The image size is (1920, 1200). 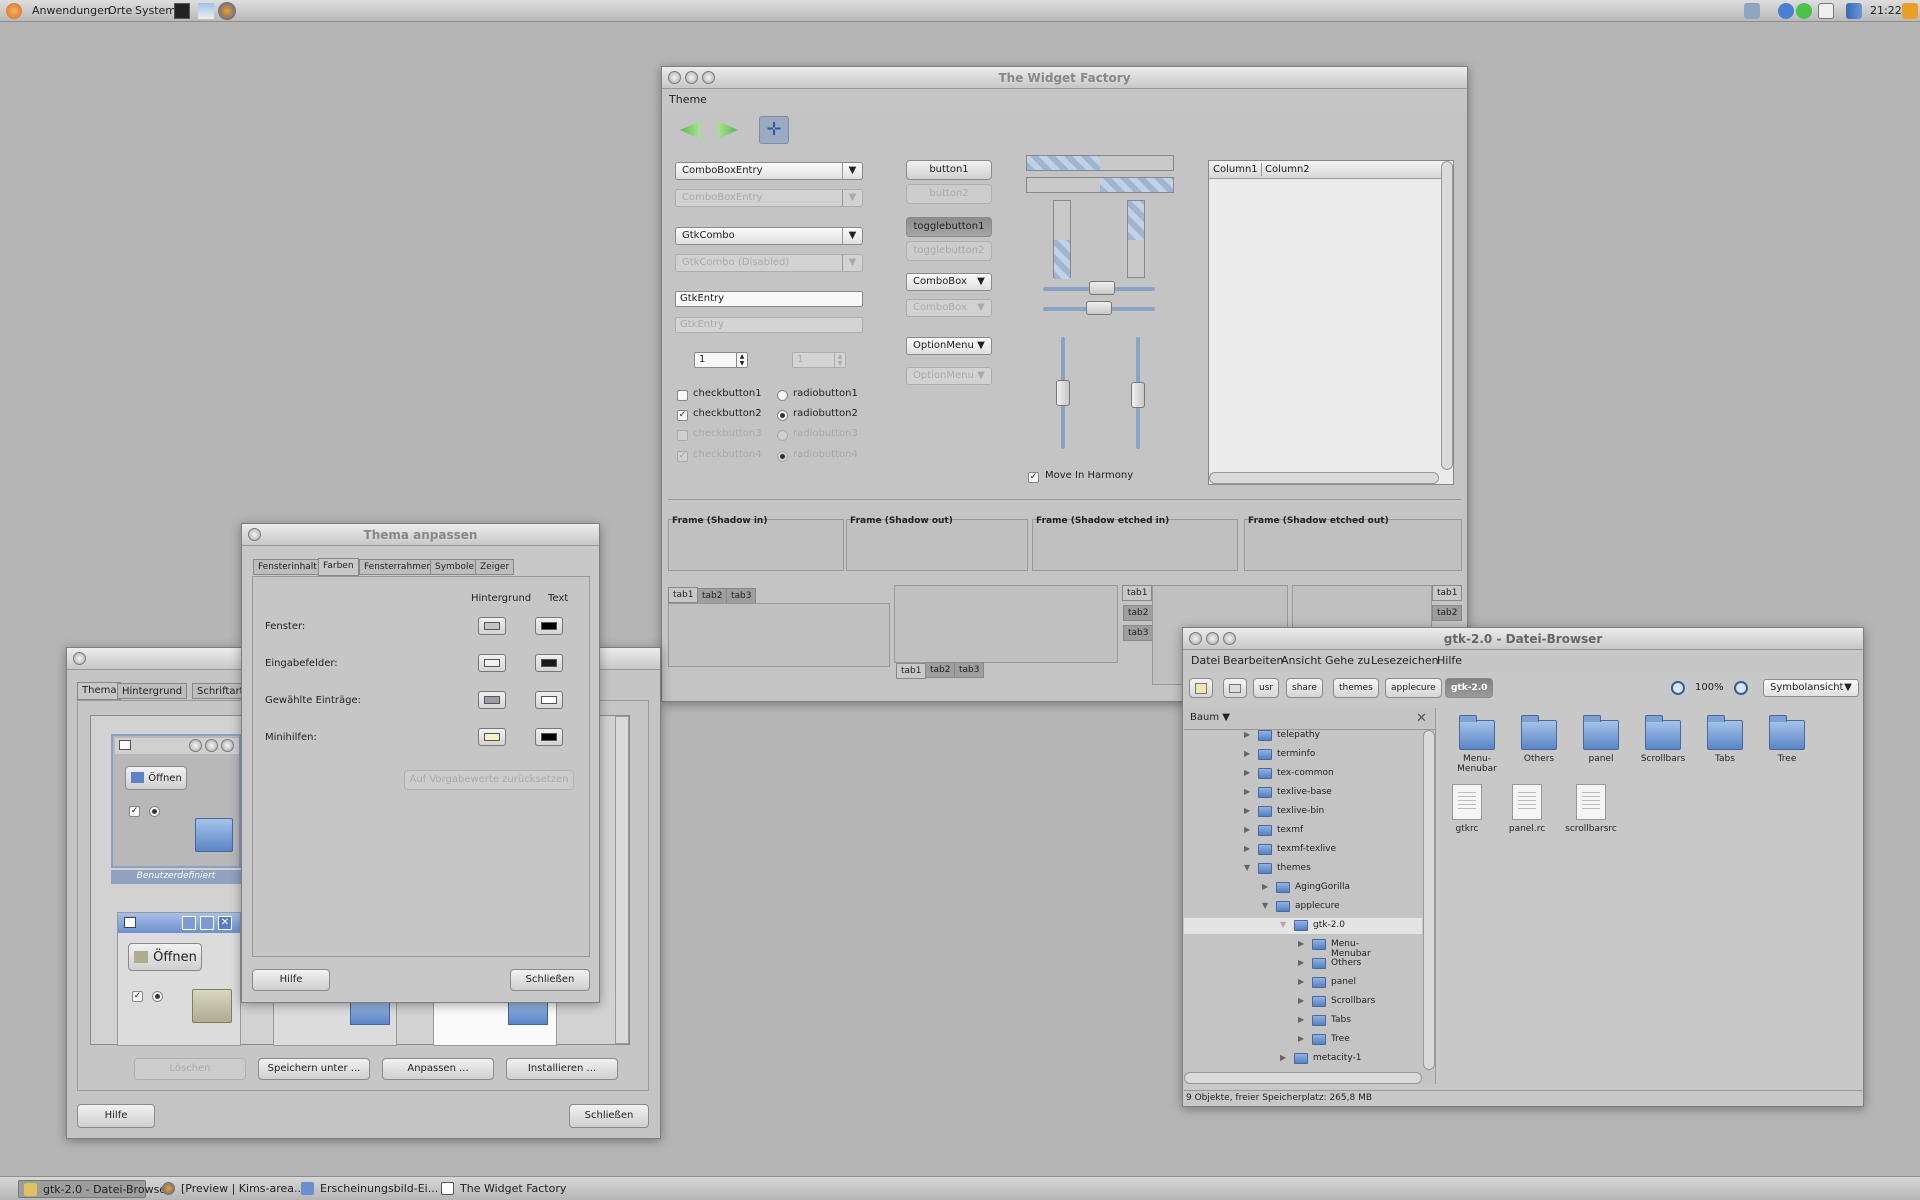 I want to click on tree-horizontal-scrollbar, so click(x=1303, y=1078).